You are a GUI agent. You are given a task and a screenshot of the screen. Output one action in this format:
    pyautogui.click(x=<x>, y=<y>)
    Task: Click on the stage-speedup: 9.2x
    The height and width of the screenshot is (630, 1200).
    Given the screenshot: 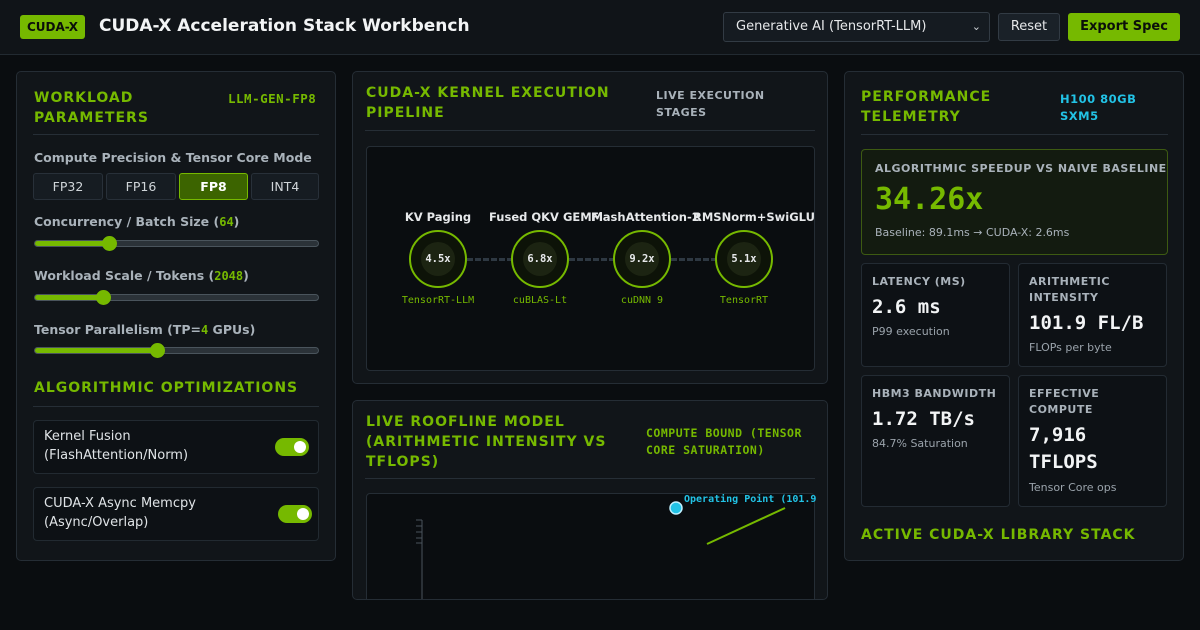 What is the action you would take?
    pyautogui.click(x=642, y=259)
    